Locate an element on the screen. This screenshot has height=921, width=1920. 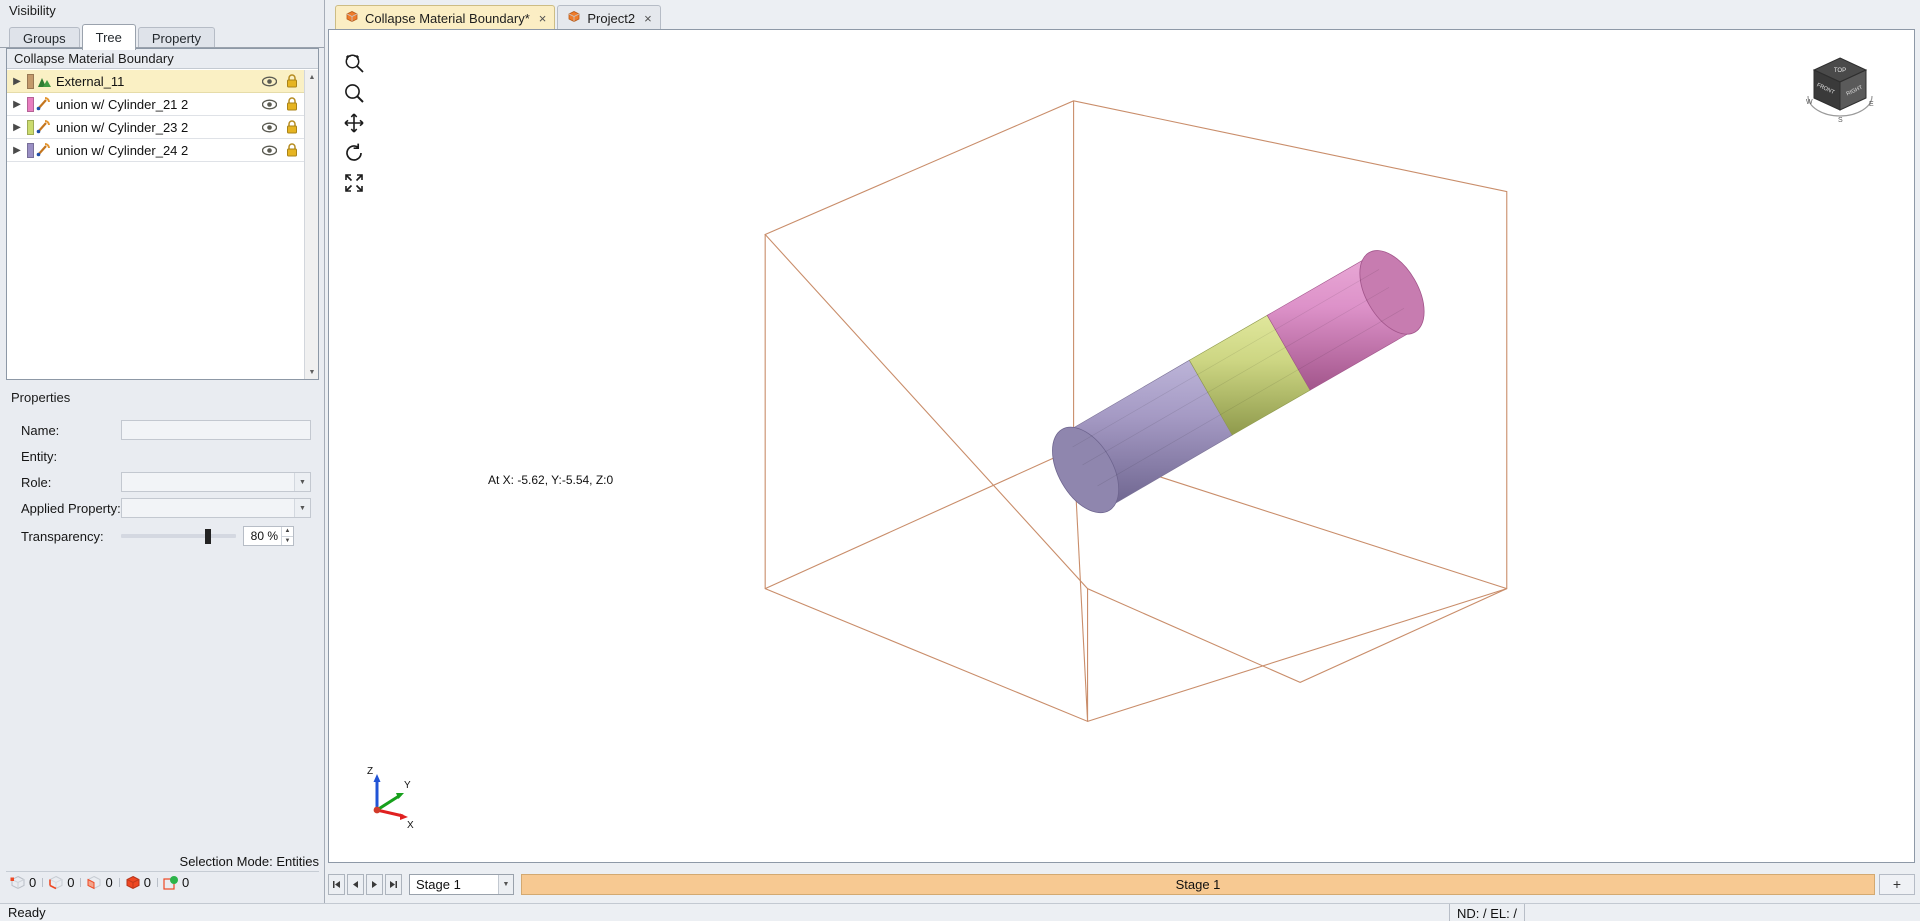
zoom-icon is located at coordinates (354, 93).